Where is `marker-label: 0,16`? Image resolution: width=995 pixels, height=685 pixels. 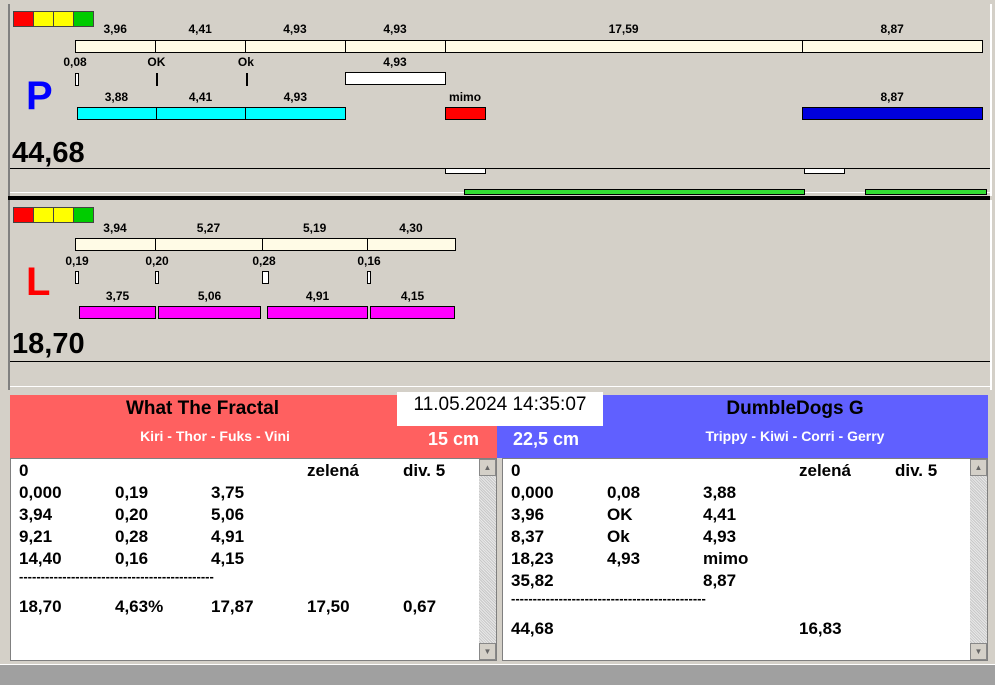 marker-label: 0,16 is located at coordinates (369, 261).